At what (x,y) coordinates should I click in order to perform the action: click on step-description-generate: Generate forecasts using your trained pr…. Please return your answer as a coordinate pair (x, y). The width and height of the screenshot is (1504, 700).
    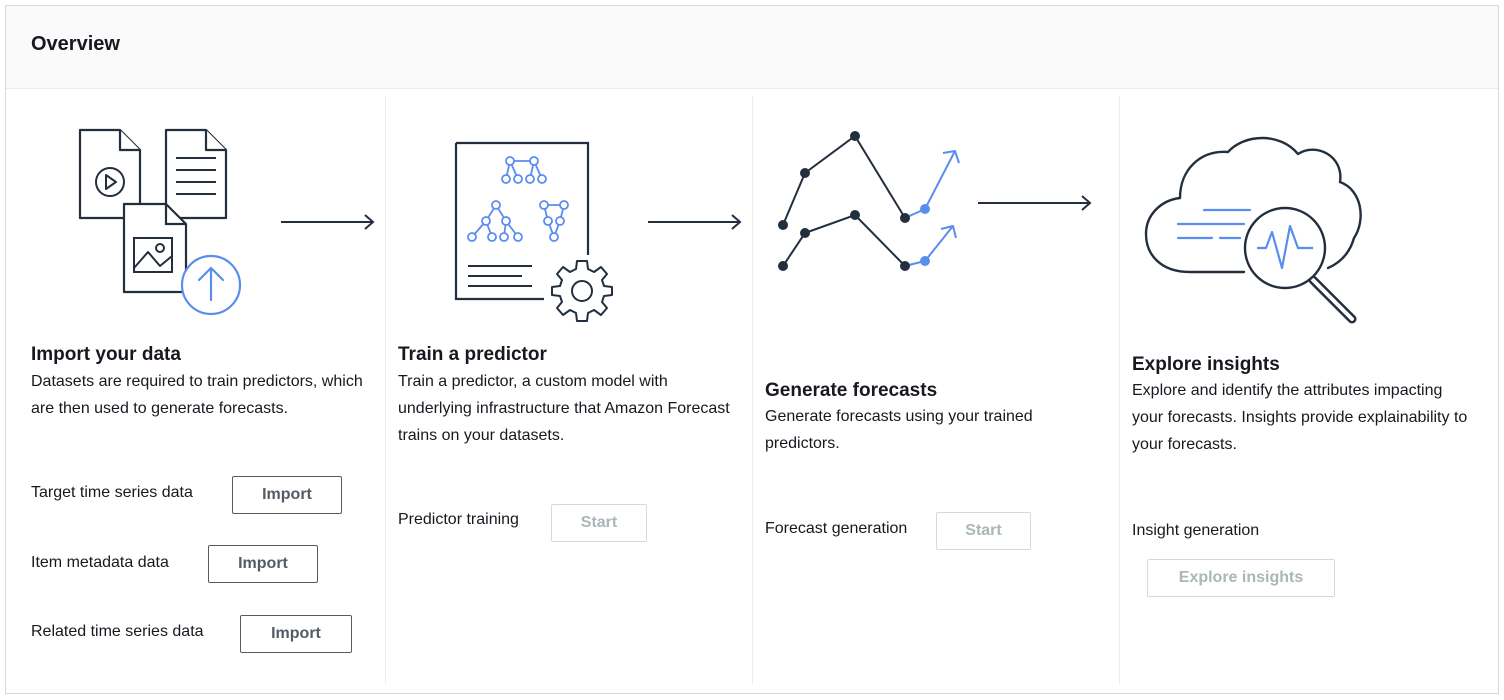
    Looking at the image, I should click on (899, 430).